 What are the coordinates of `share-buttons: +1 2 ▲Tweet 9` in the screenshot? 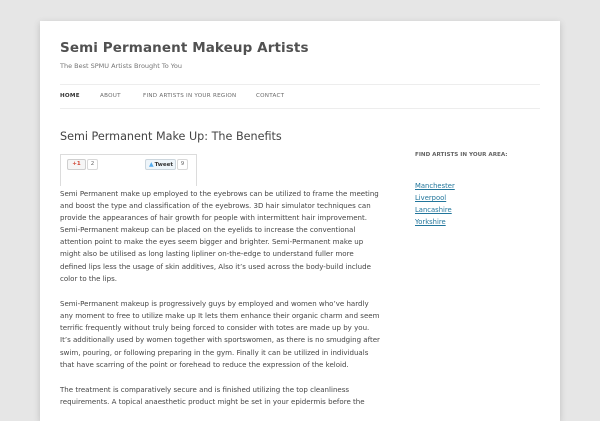 It's located at (128, 170).